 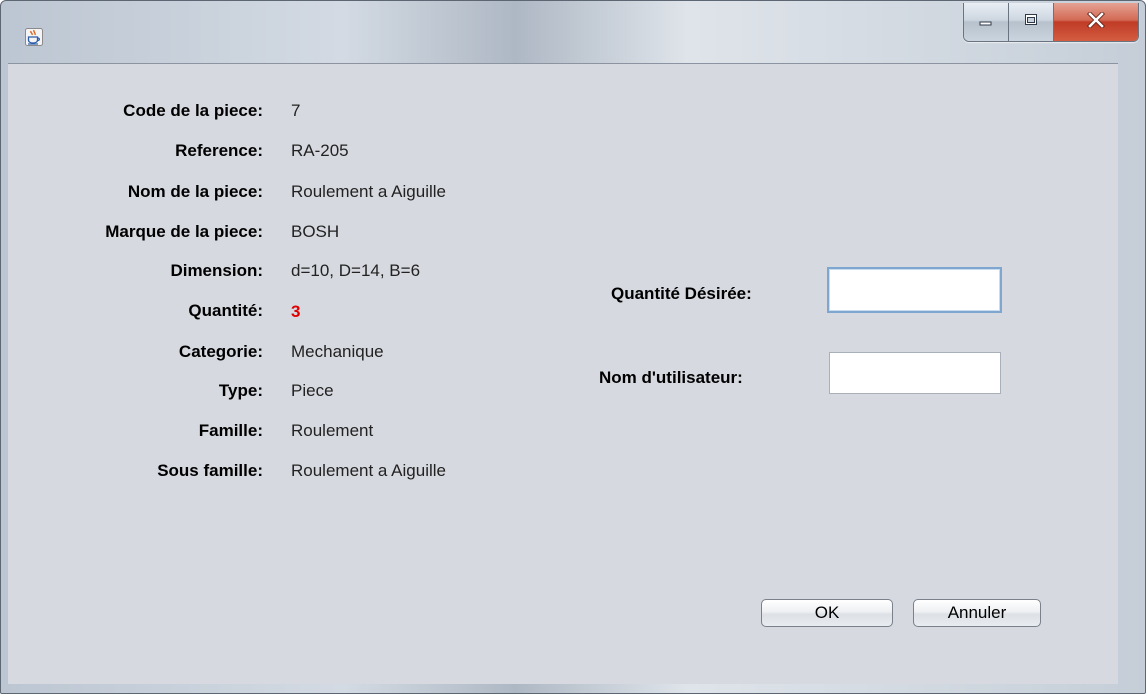 I want to click on title-bar, so click(x=573, y=32).